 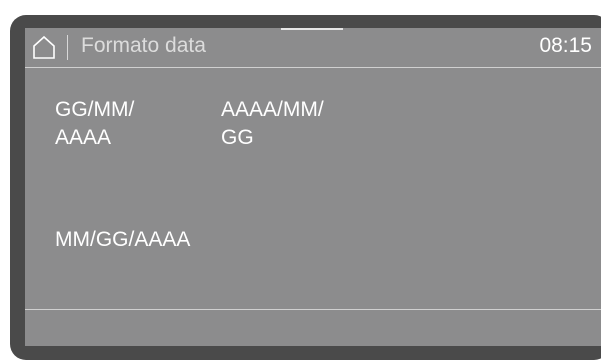 What do you see at coordinates (143, 45) in the screenshot?
I see `page-title: Formato data` at bounding box center [143, 45].